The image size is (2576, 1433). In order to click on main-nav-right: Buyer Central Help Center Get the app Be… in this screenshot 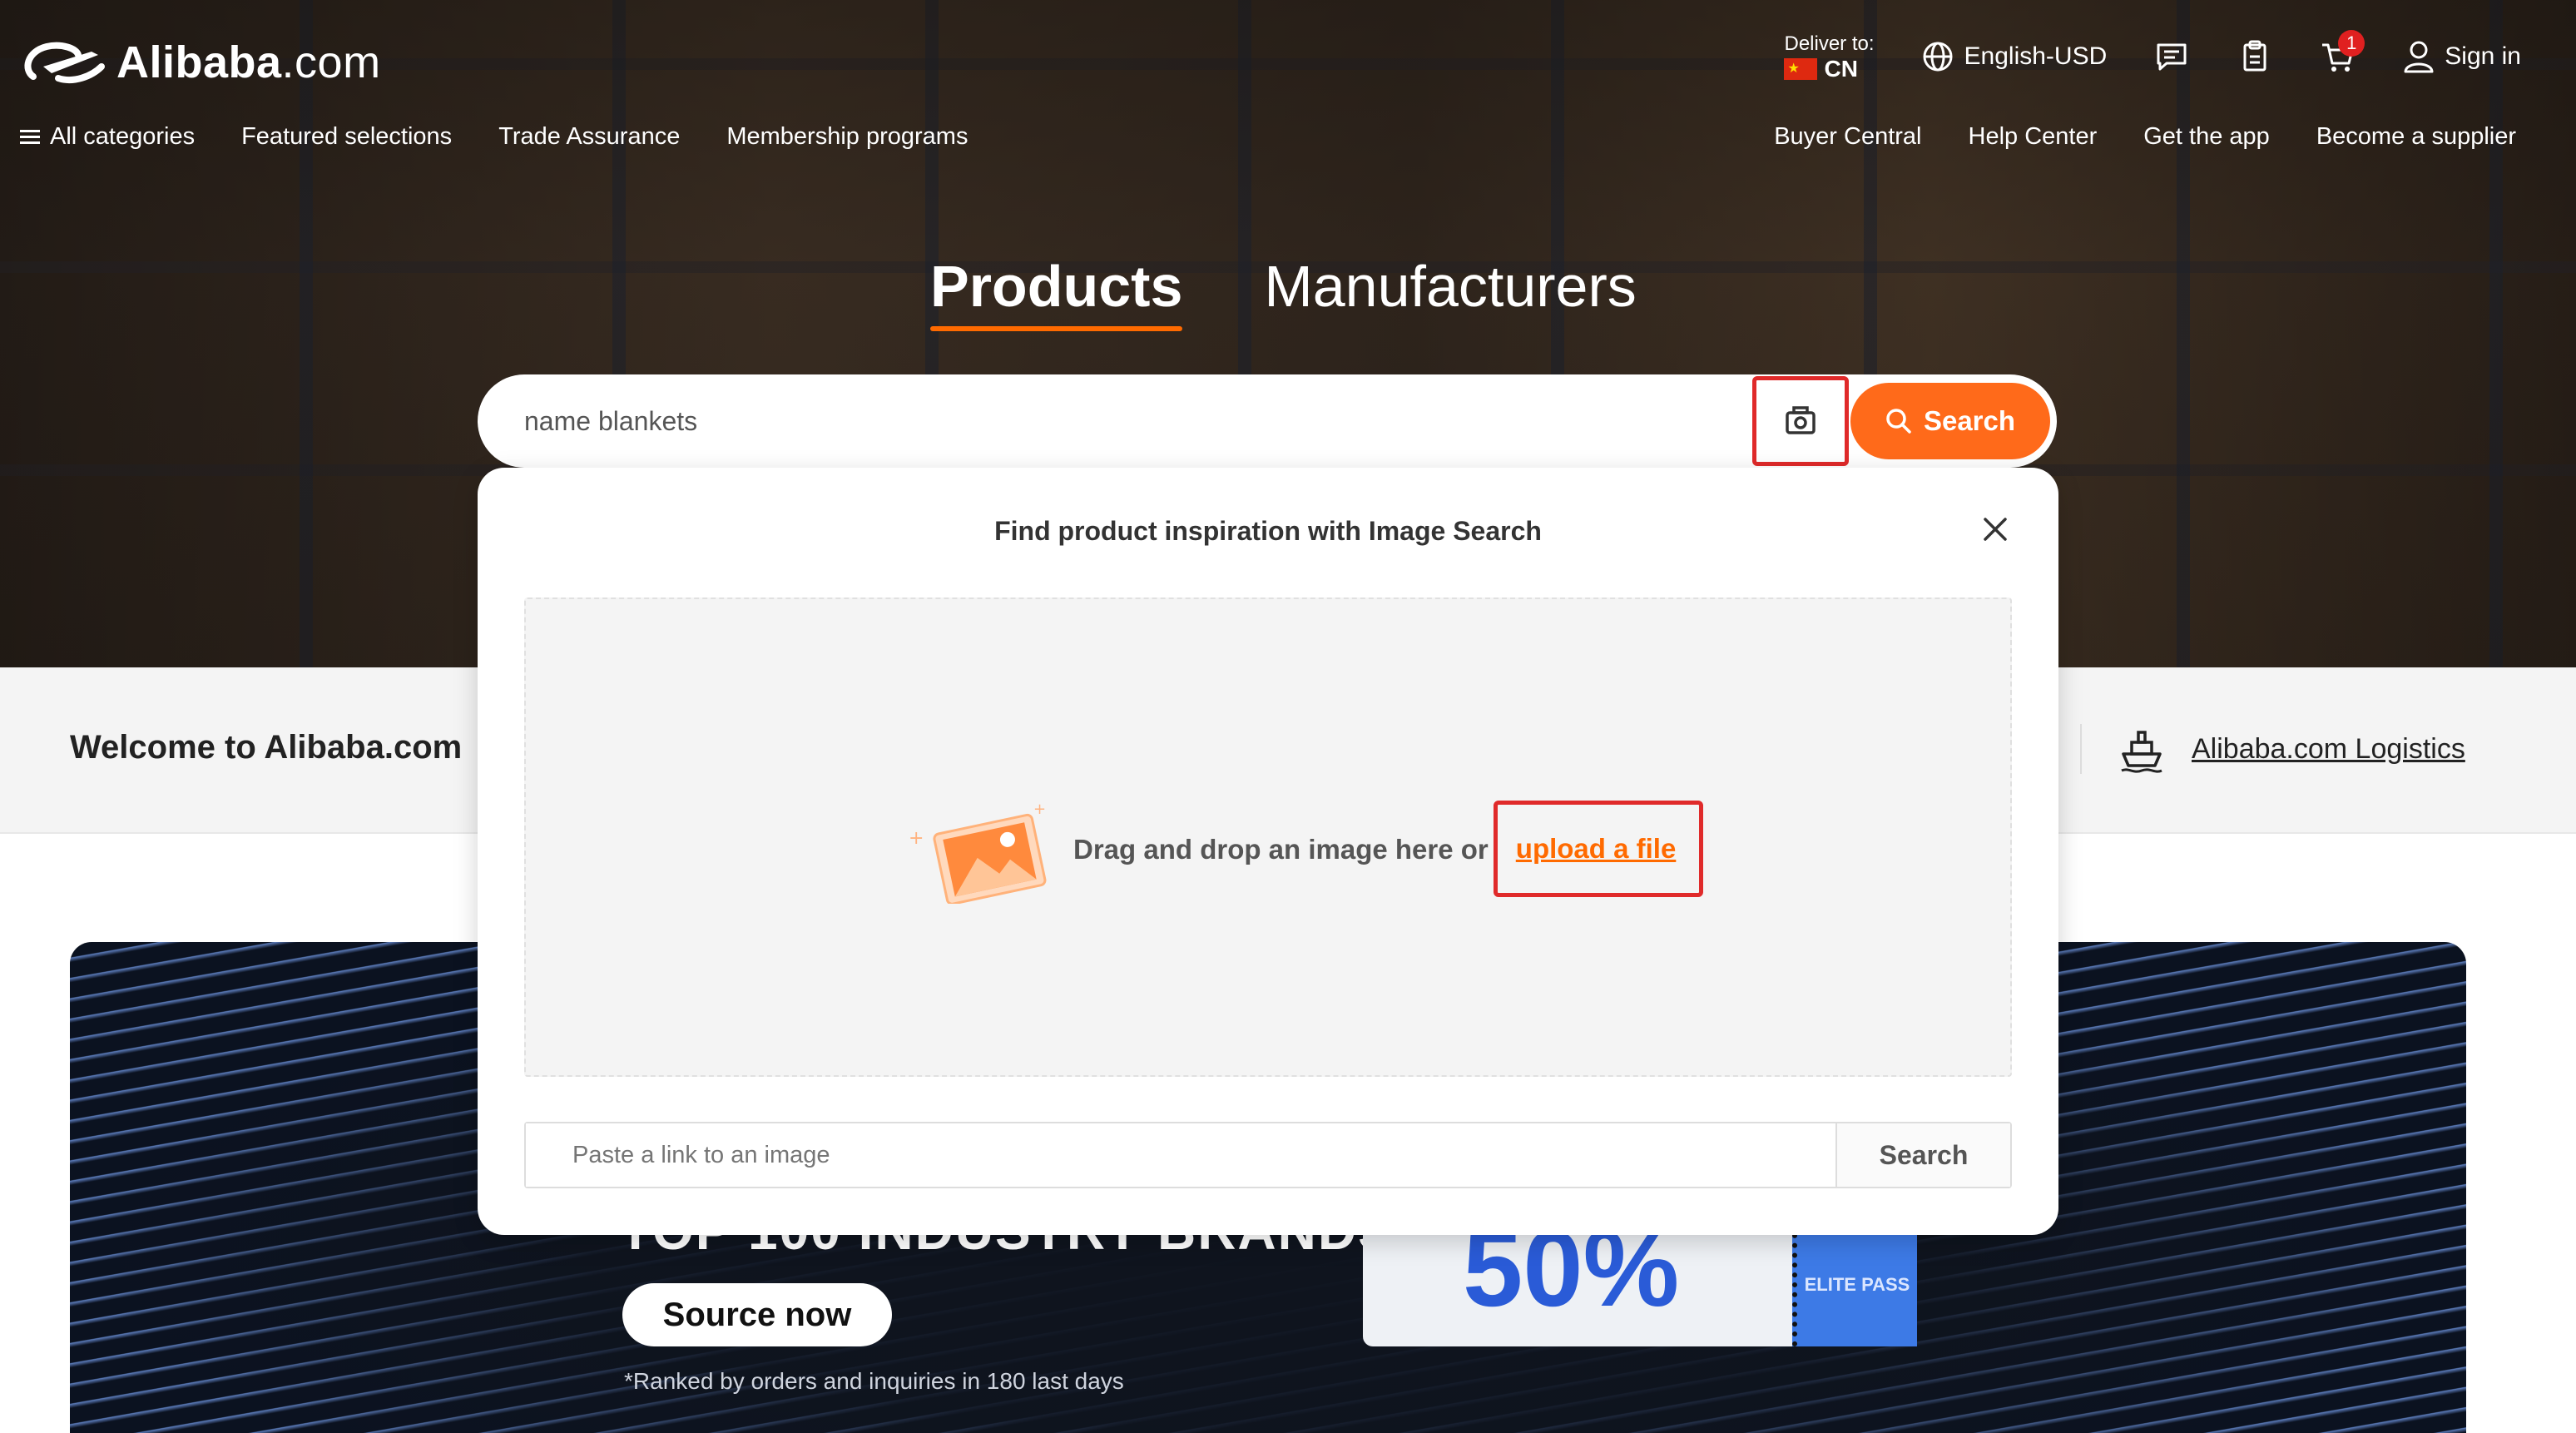, I will do `click(2145, 137)`.